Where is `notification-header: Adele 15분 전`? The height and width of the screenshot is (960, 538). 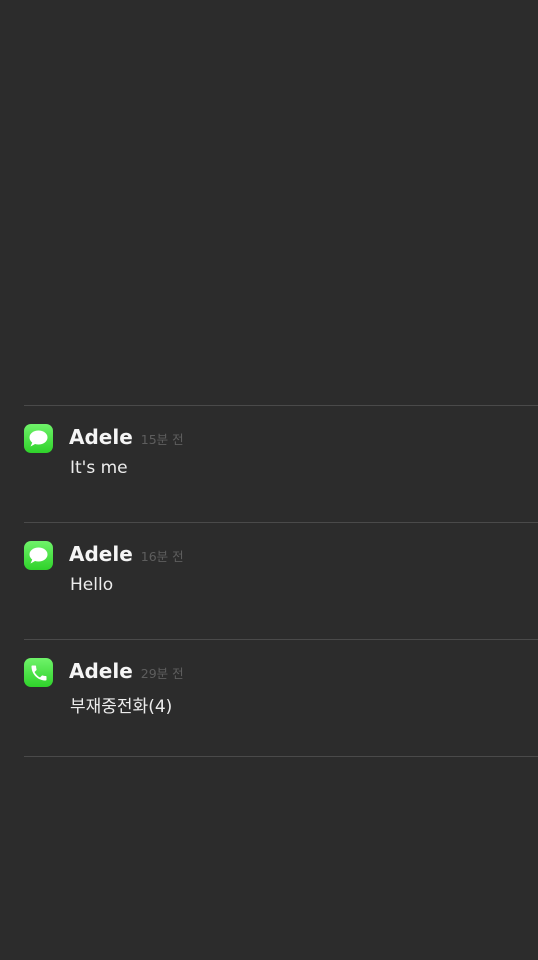
notification-header: Adele 15분 전 is located at coordinates (126, 439).